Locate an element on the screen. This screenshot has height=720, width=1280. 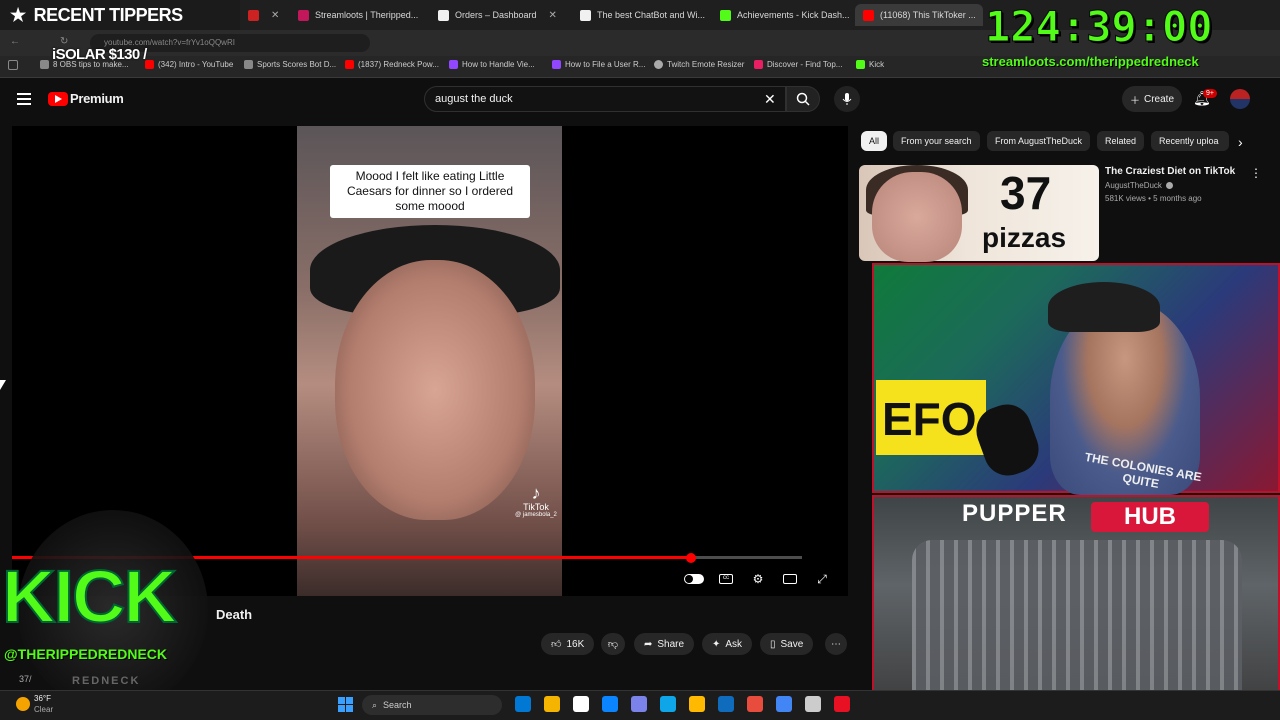
search-button is located at coordinates (803, 99).